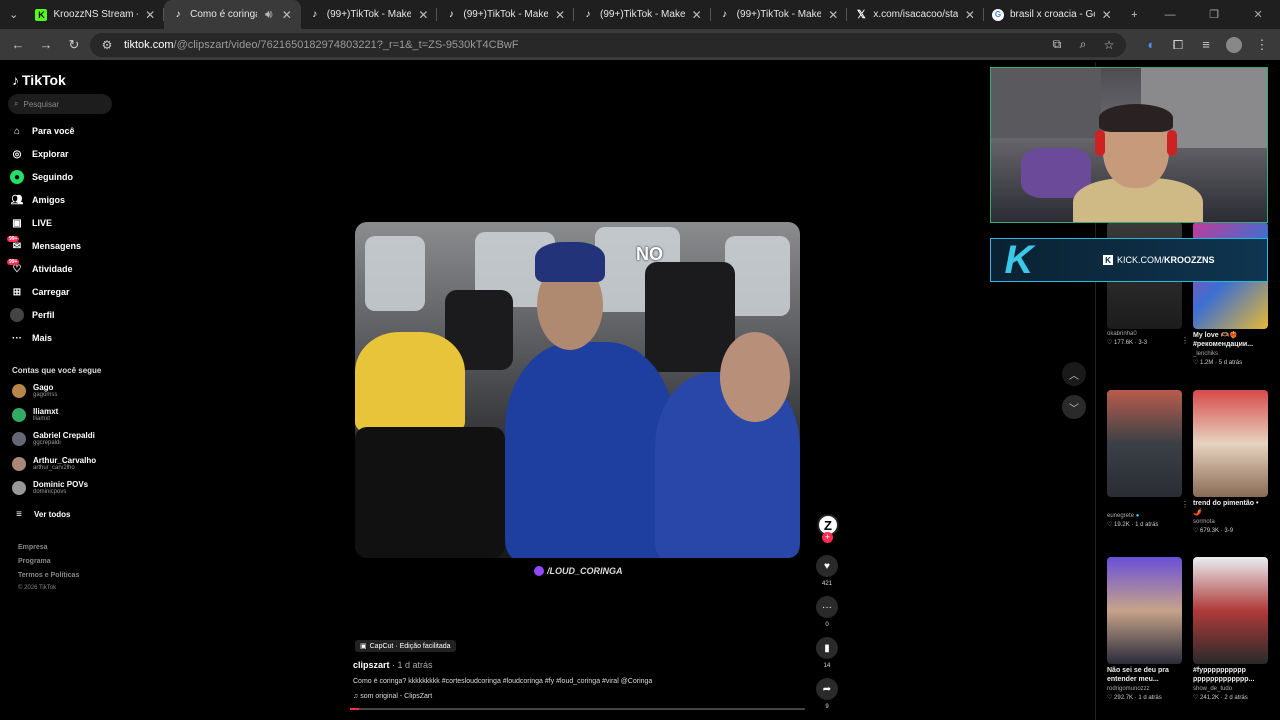 The width and height of the screenshot is (1280, 720). I want to click on minimize-icon: —, so click(1170, 14).